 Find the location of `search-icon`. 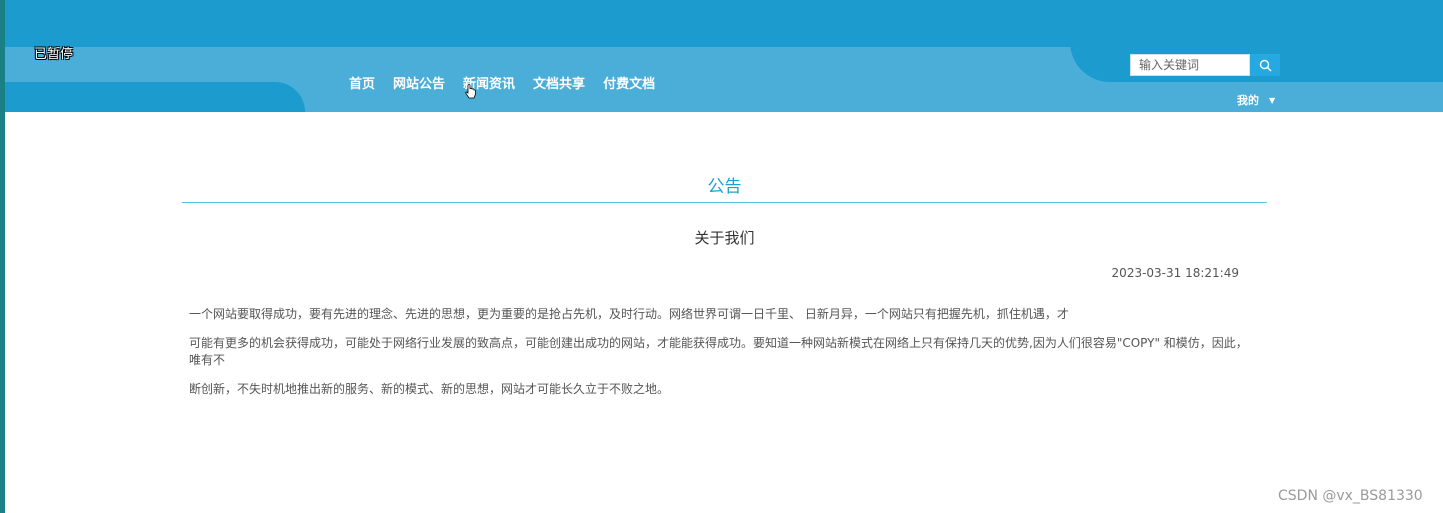

search-icon is located at coordinates (1265, 65).